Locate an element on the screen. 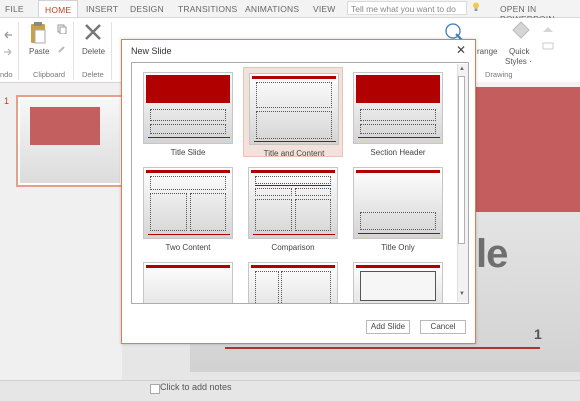  layout-two-content: Two Content is located at coordinates (188, 207).